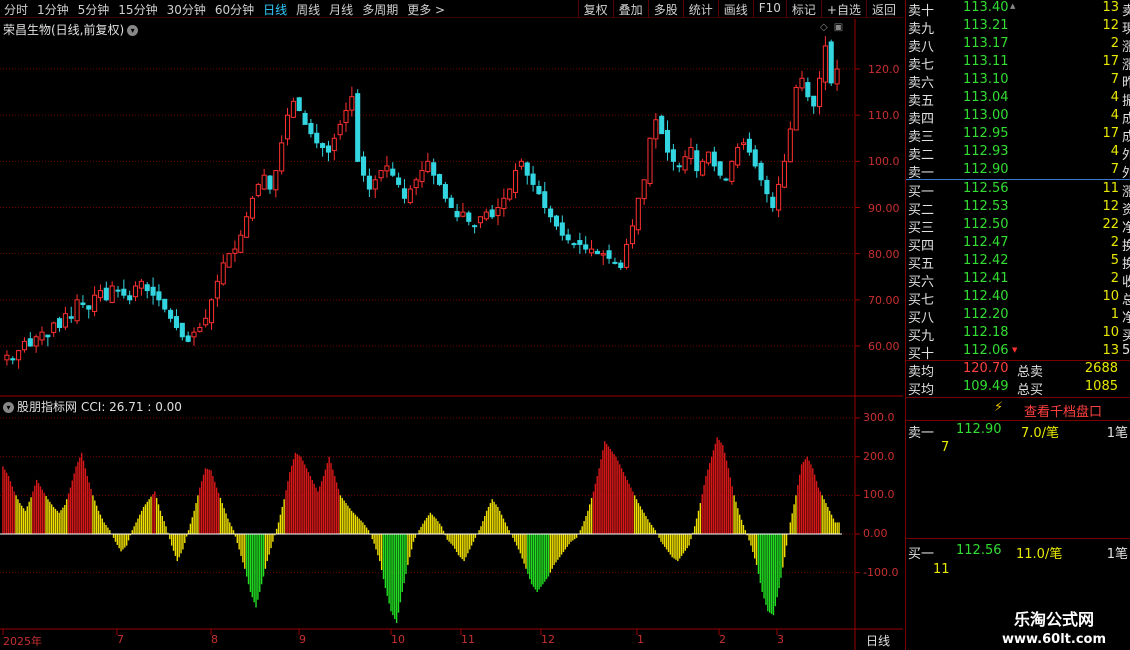 Image resolution: width=1130 pixels, height=650 pixels. I want to click on bid-level-row: 买一 112.56 11 涨, so click(1018, 190).